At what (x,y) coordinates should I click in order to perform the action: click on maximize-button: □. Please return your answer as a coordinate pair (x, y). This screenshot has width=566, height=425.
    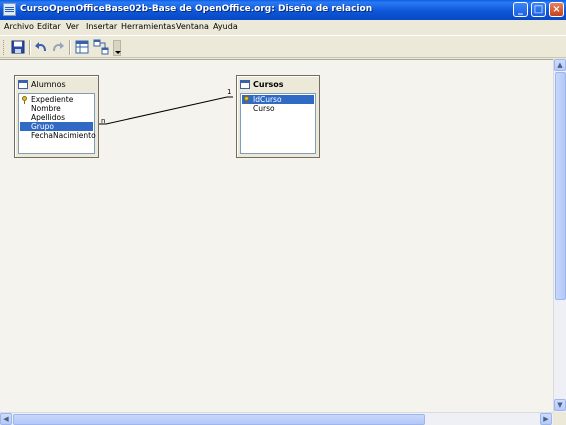
    Looking at the image, I should click on (538, 9).